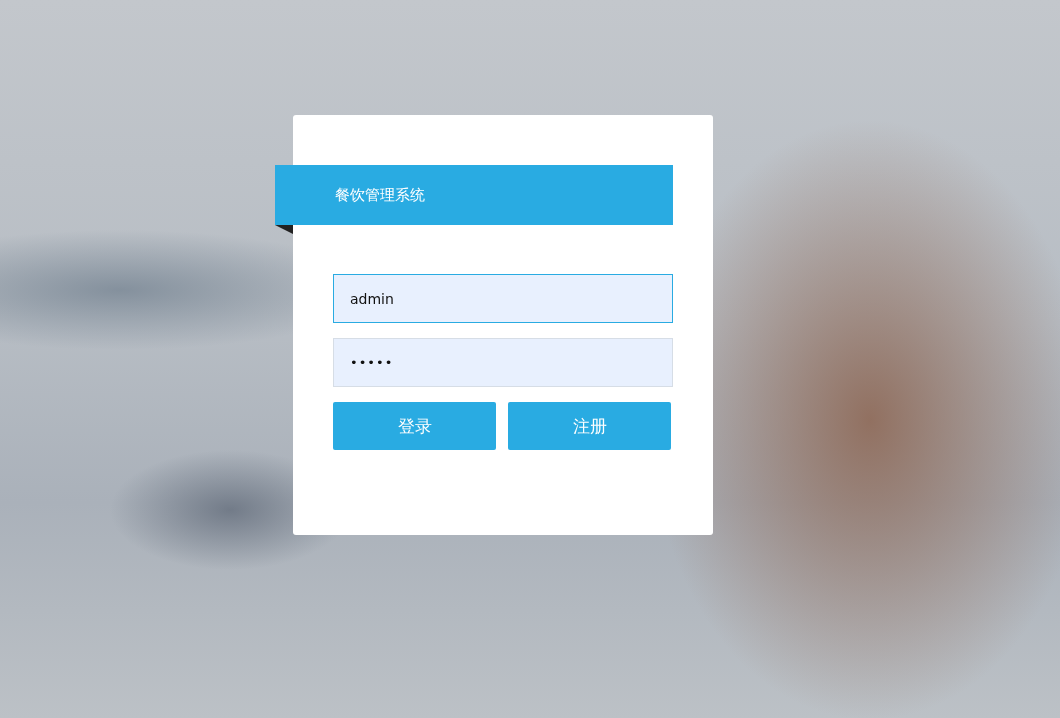 This screenshot has width=1060, height=718. I want to click on input-field: •••••, so click(503, 362).